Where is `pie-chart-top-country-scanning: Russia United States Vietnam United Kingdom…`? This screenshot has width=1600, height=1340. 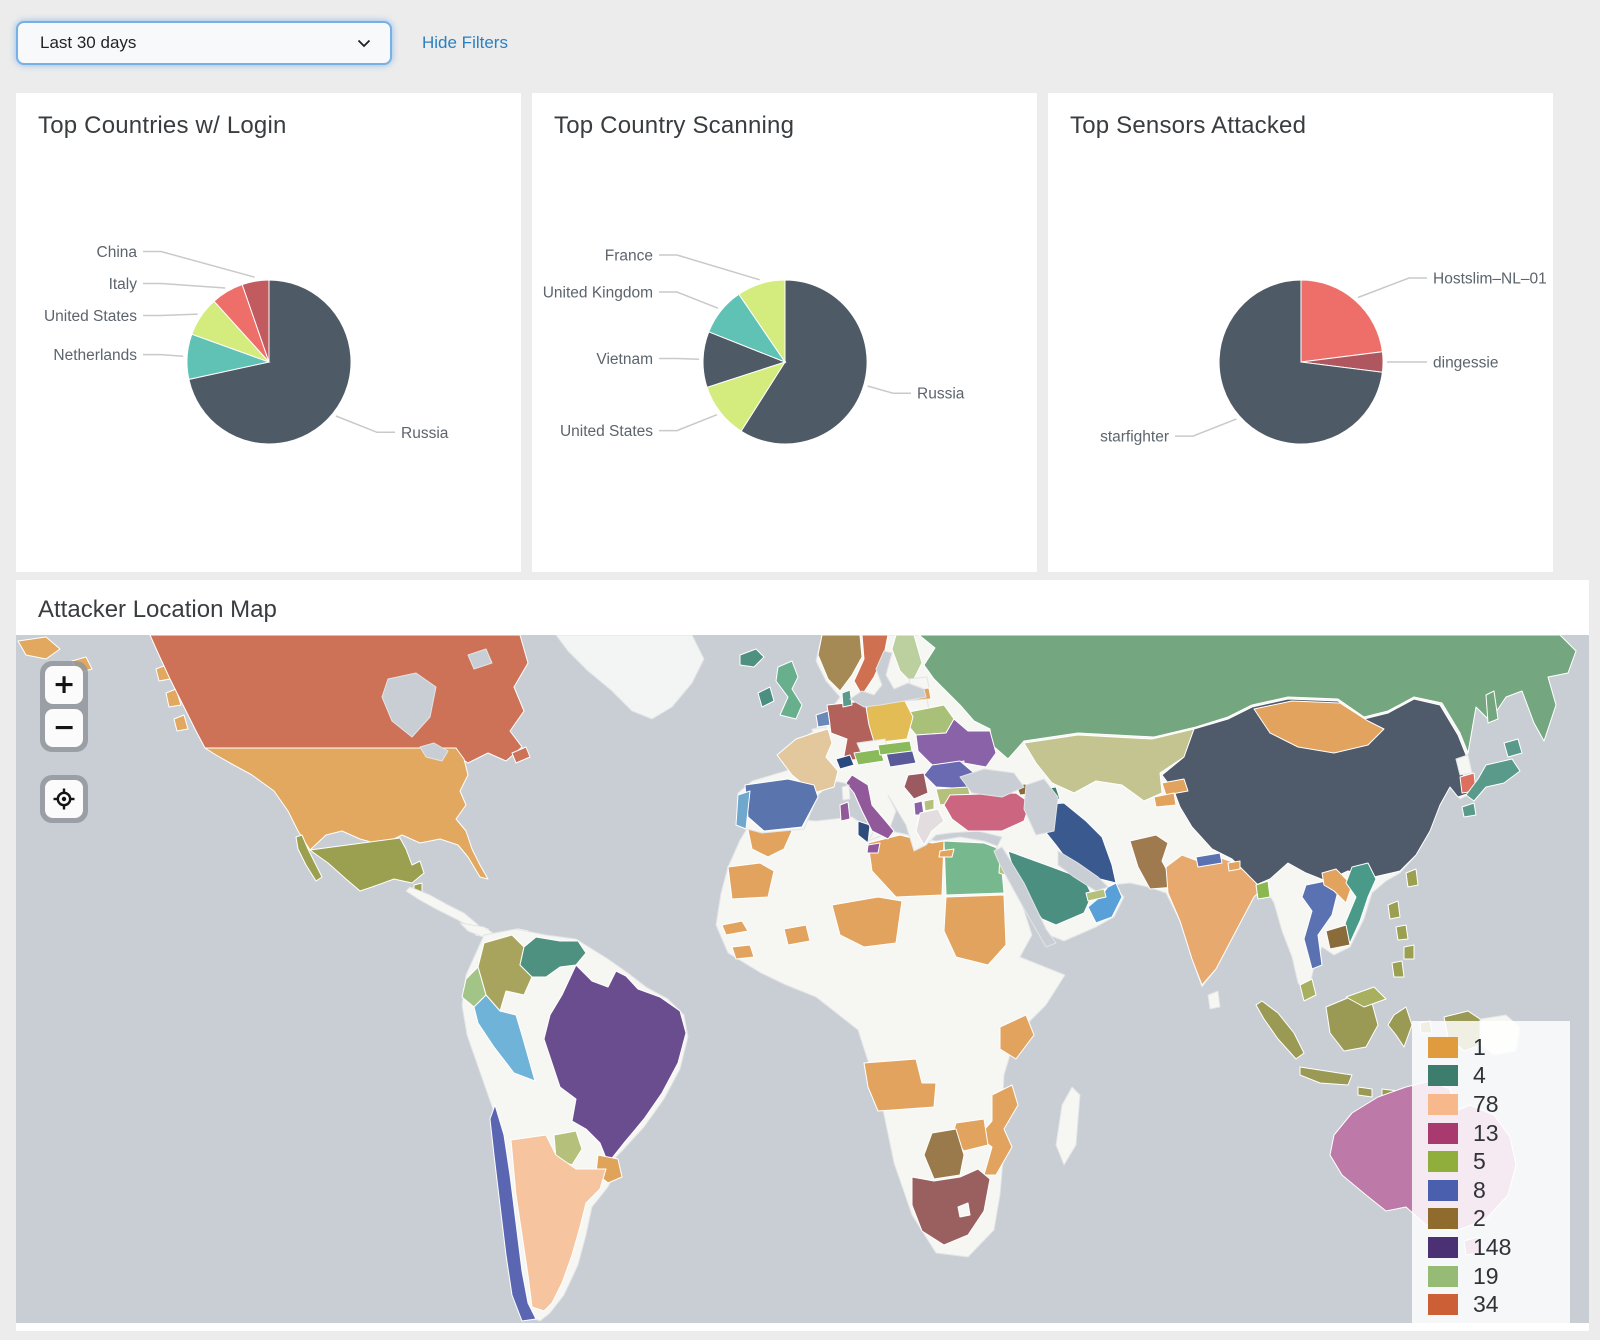
pie-chart-top-country-scanning: Russia United States Vietnam United Kingdom… is located at coordinates (754, 346).